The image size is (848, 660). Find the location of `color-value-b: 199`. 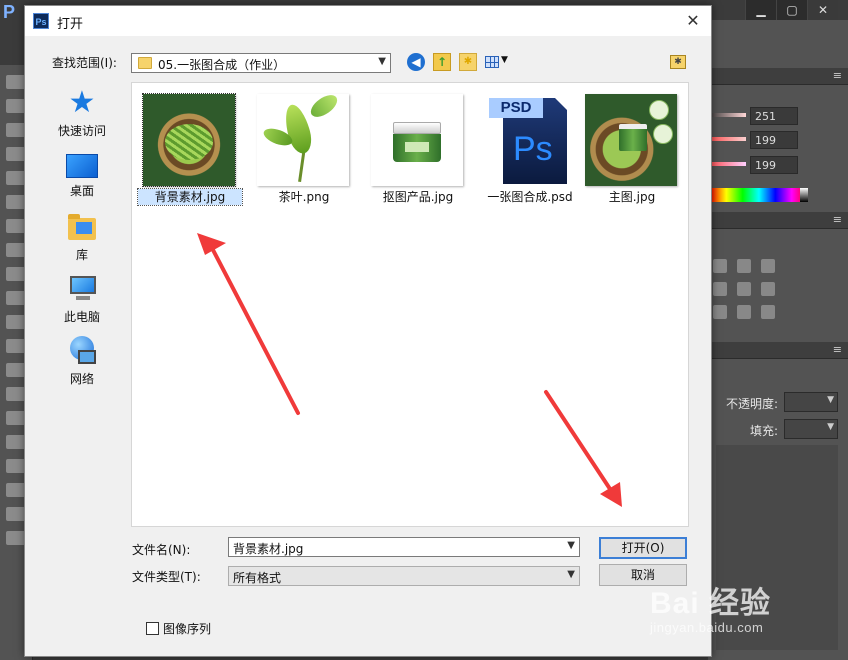

color-value-b: 199 is located at coordinates (774, 165).